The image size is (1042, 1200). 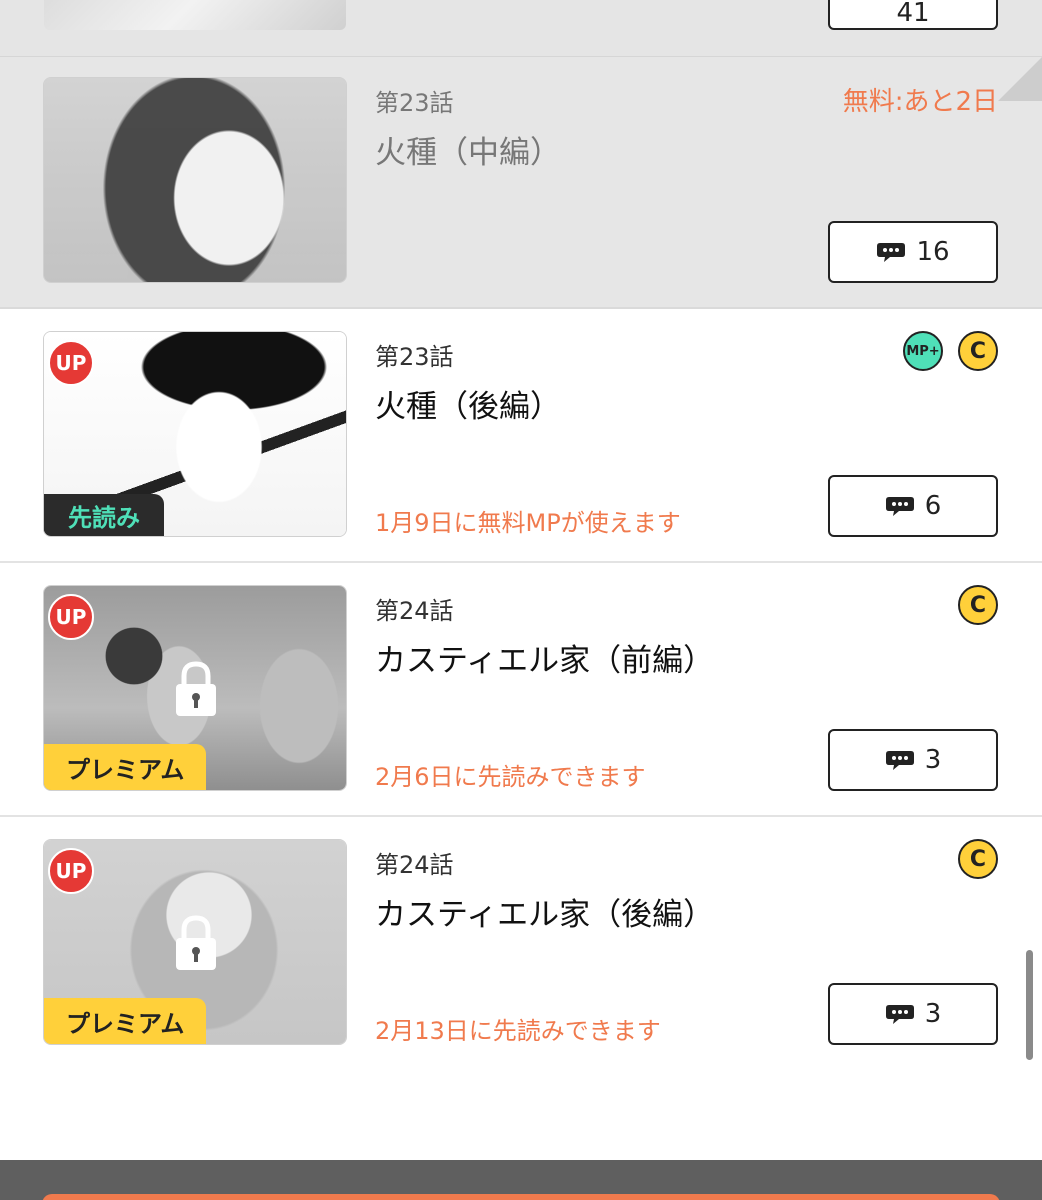 What do you see at coordinates (913, 252) in the screenshot?
I see `comment-button: 16` at bounding box center [913, 252].